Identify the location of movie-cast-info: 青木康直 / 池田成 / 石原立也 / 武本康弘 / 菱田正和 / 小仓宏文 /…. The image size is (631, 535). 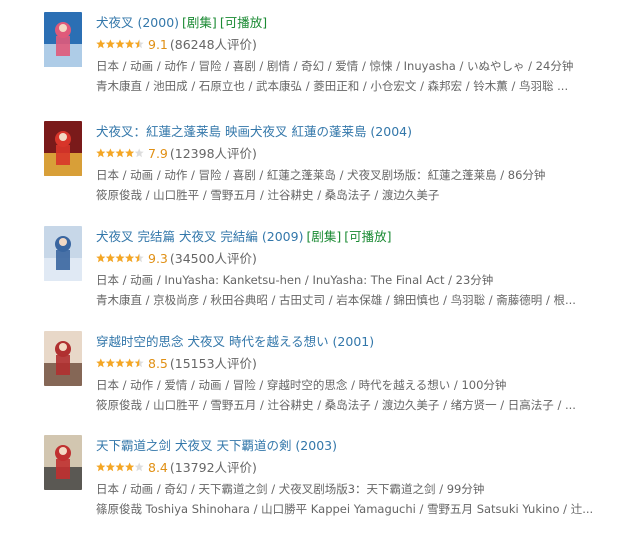
(332, 86).